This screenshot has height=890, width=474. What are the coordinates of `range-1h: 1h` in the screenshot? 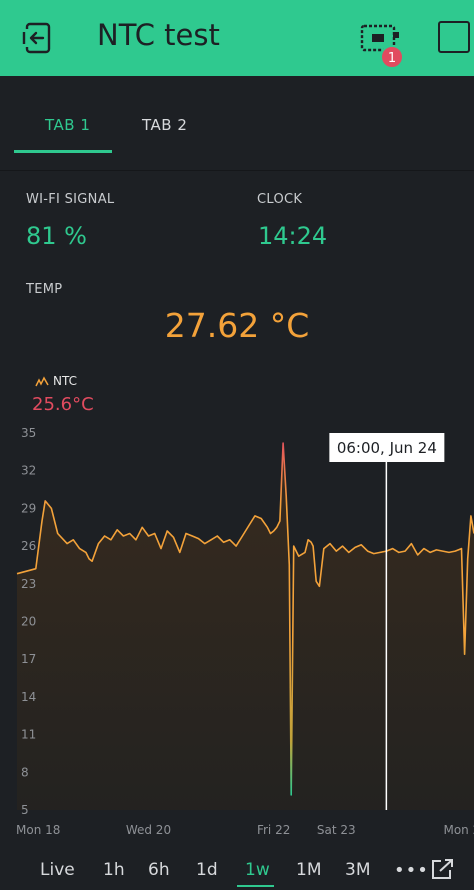 It's located at (114, 870).